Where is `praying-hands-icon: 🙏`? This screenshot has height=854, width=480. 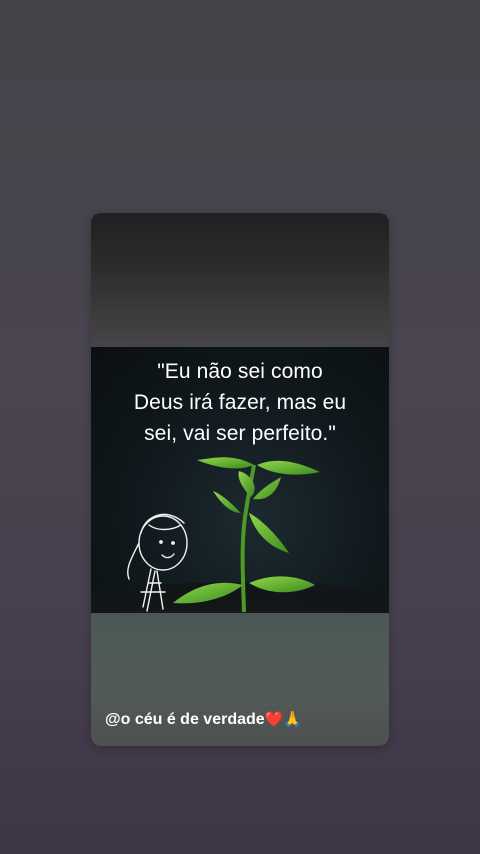 praying-hands-icon: 🙏 is located at coordinates (293, 719).